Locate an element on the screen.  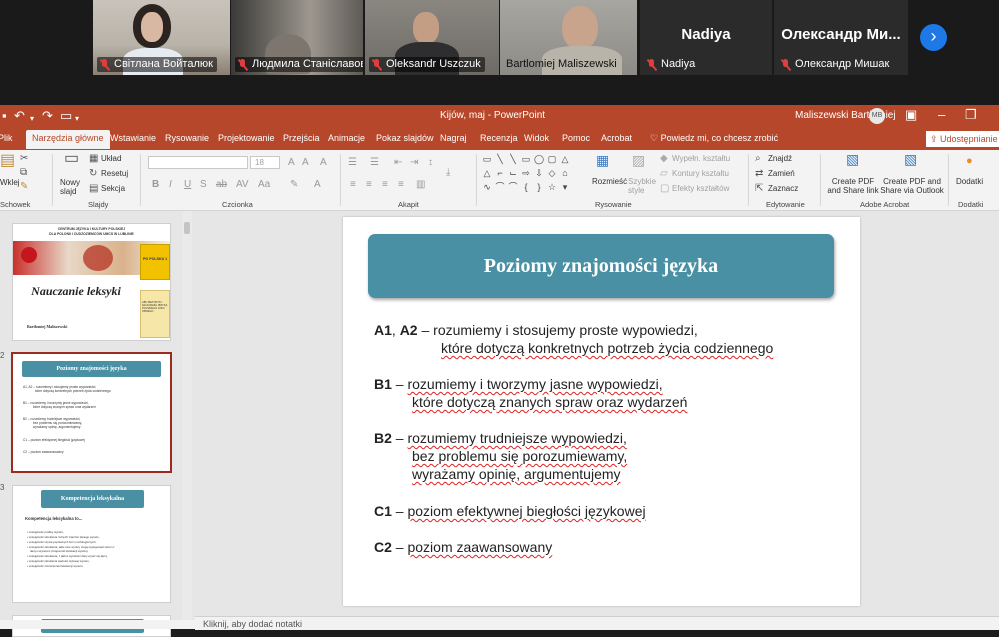
create-pdf-outlook-button: Create PDF and Share via Outlook is located at coordinates (912, 186).